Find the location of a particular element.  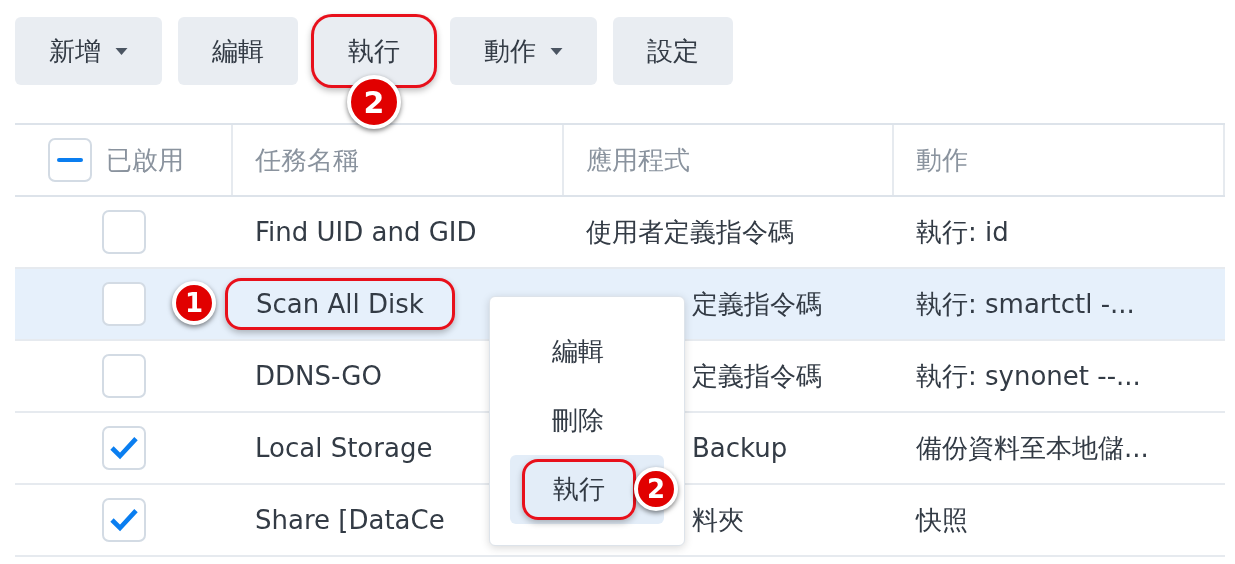

column-header: 任務名稱 is located at coordinates (307, 160).